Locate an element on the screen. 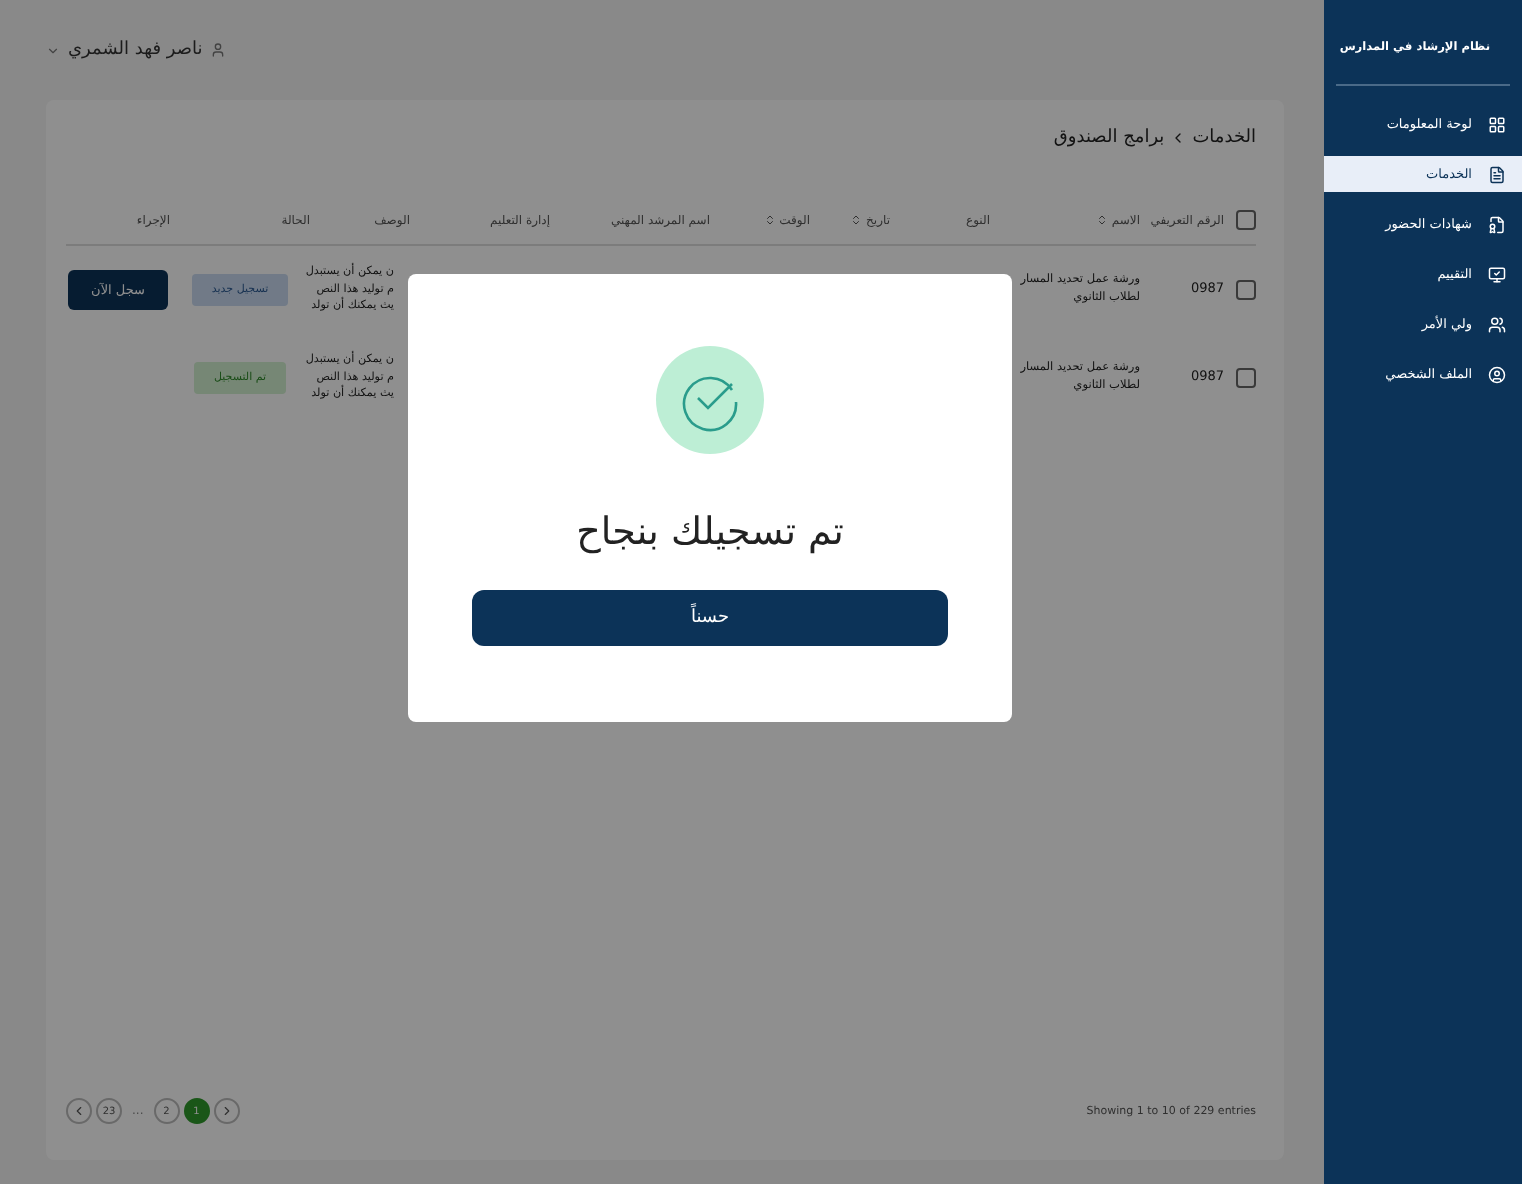  previous-page-button is located at coordinates (79, 1111).